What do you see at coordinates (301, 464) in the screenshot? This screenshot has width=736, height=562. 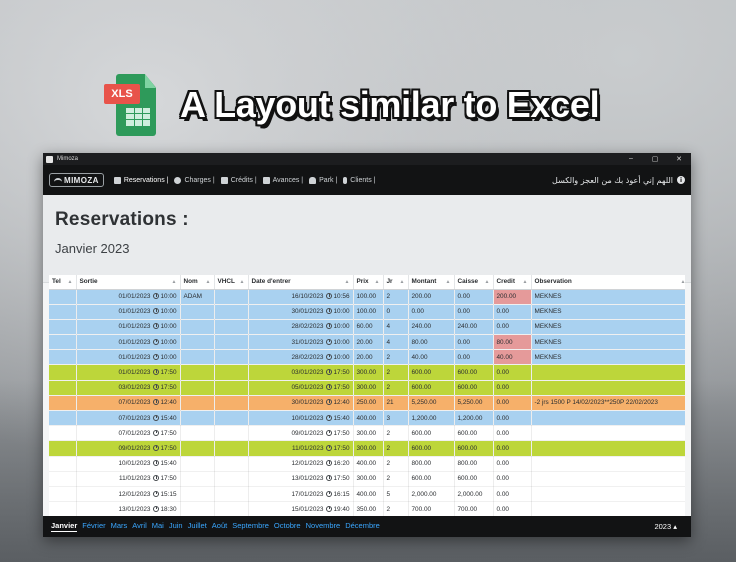 I see `cell-date-entrer: 12/01/2023 16:20` at bounding box center [301, 464].